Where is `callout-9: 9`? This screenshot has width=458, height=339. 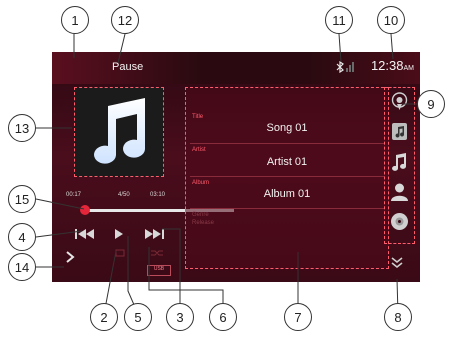 callout-9: 9 is located at coordinates (431, 104).